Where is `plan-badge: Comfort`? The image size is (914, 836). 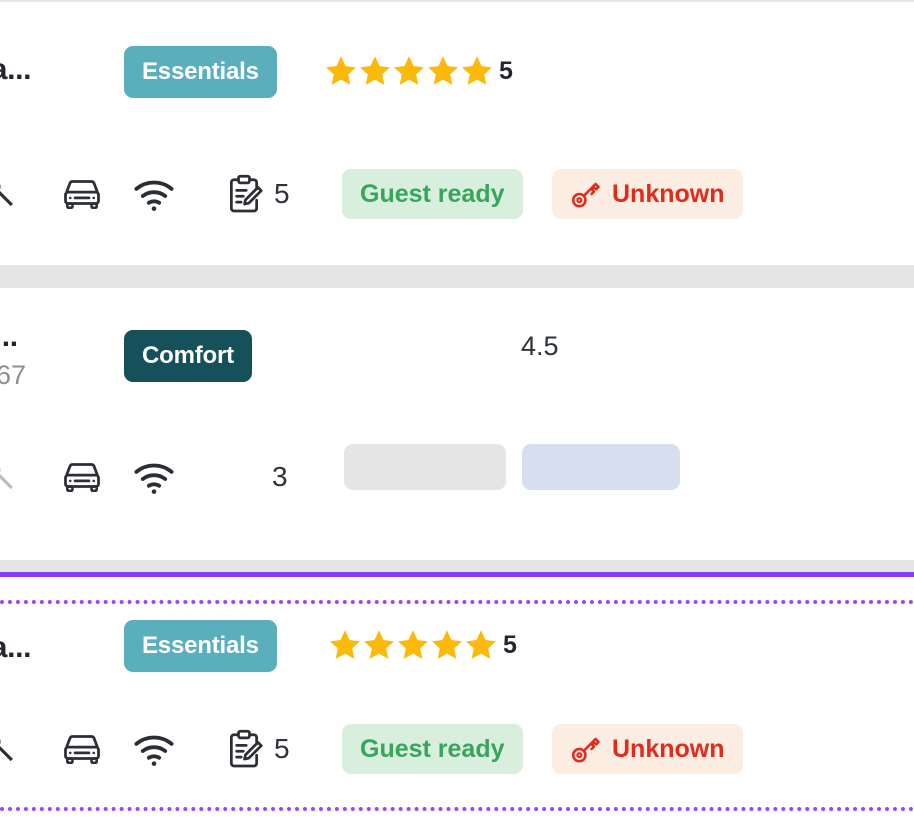
plan-badge: Comfort is located at coordinates (188, 356).